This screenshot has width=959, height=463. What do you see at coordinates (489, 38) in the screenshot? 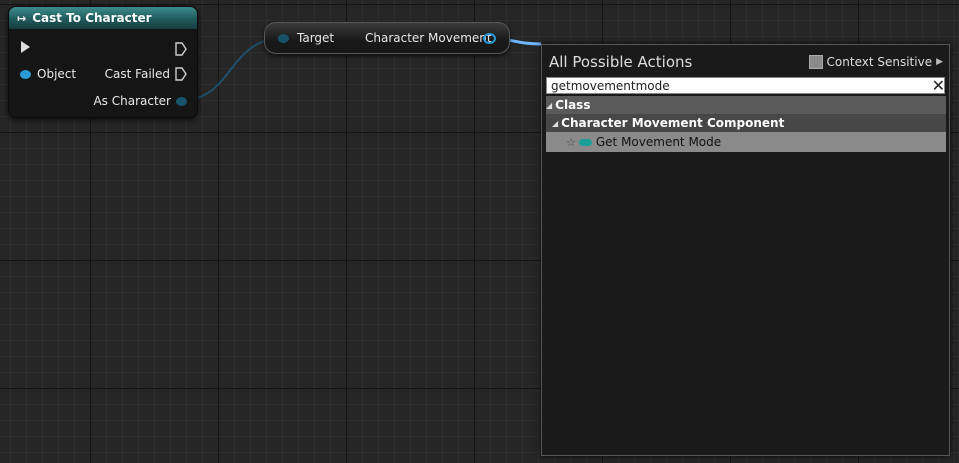
I see `character-movement-pin-icon` at bounding box center [489, 38].